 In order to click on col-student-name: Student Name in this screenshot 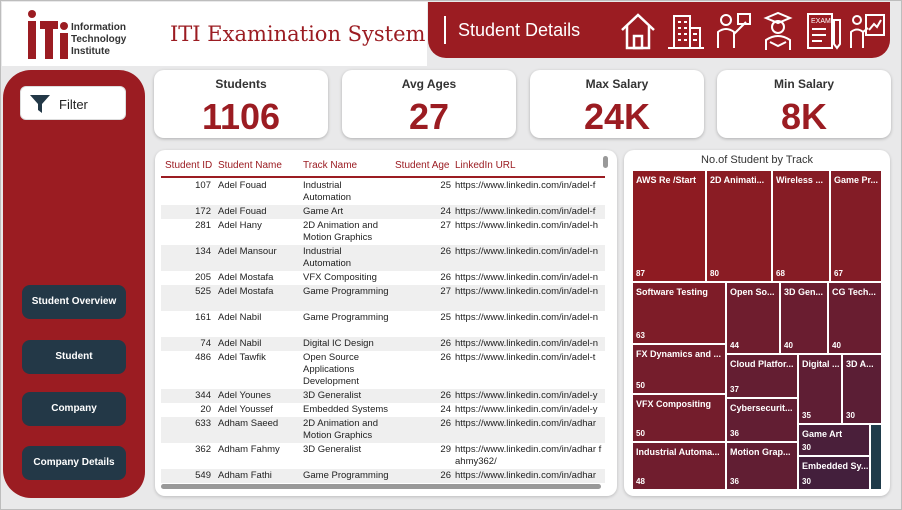, I will do `click(250, 165)`.